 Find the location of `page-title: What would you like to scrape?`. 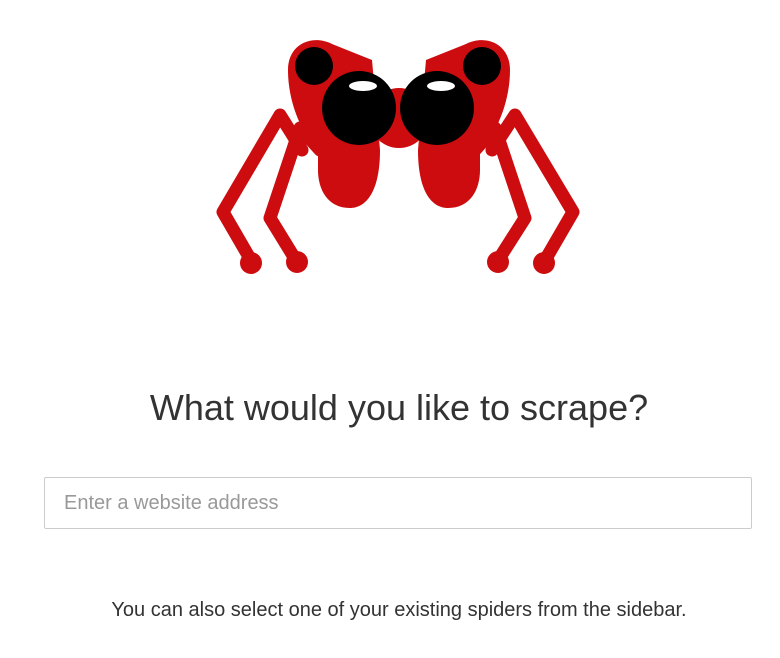

page-title: What would you like to scrape? is located at coordinates (399, 407).